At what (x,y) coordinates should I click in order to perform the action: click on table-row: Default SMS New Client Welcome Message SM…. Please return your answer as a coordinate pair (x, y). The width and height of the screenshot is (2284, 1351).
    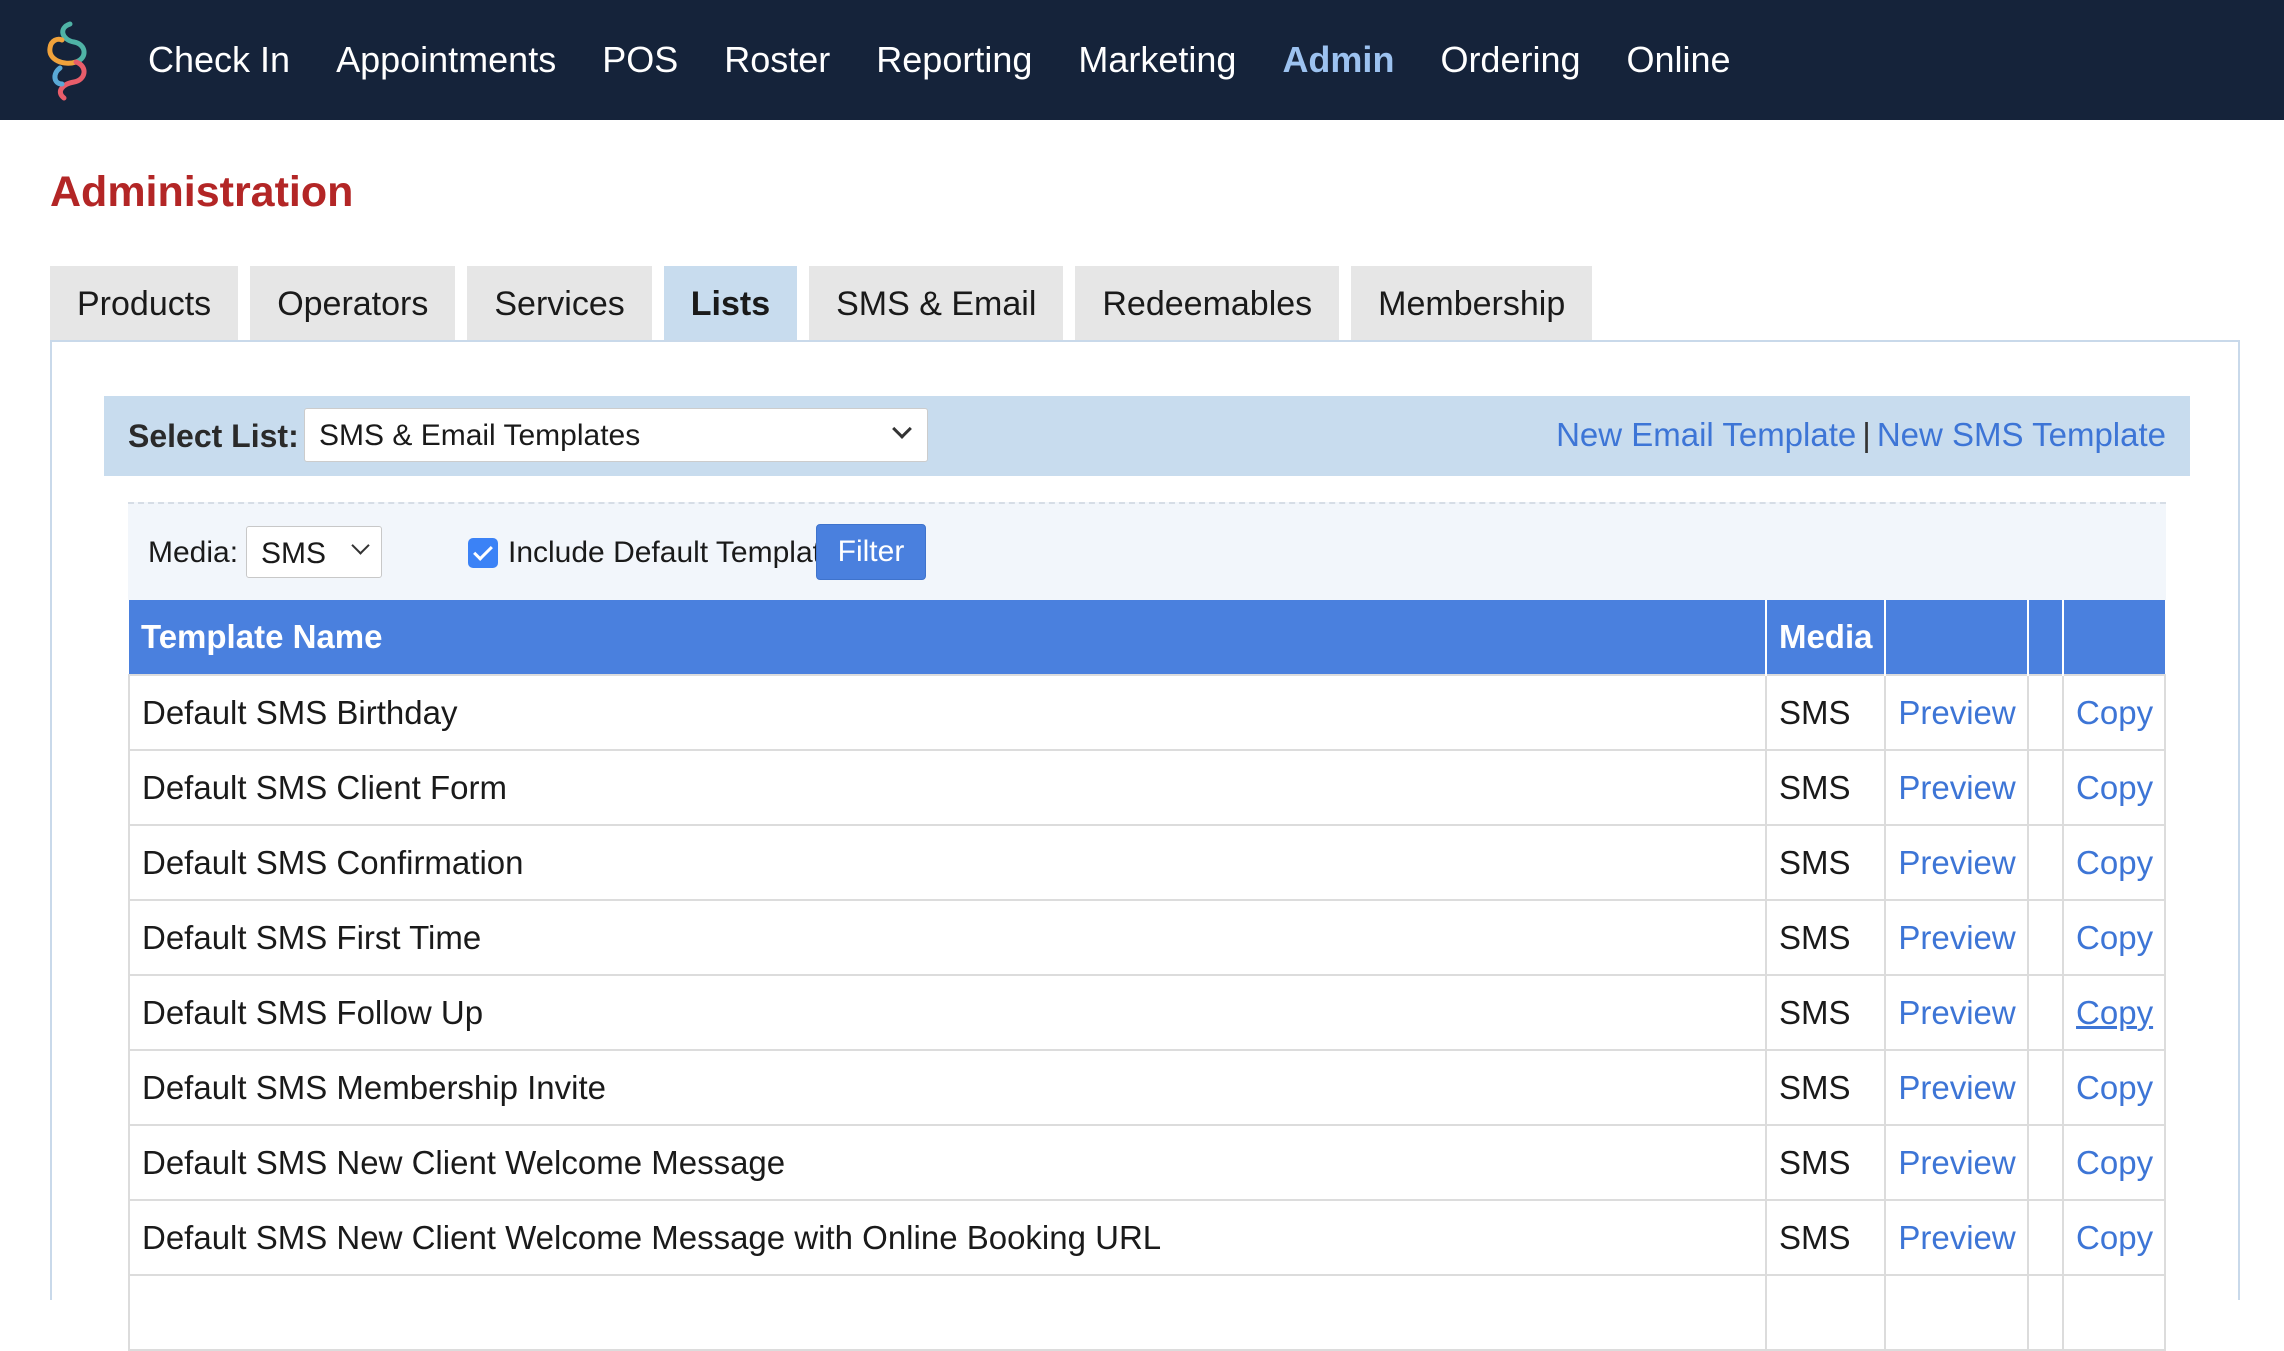
    Looking at the image, I should click on (1147, 1162).